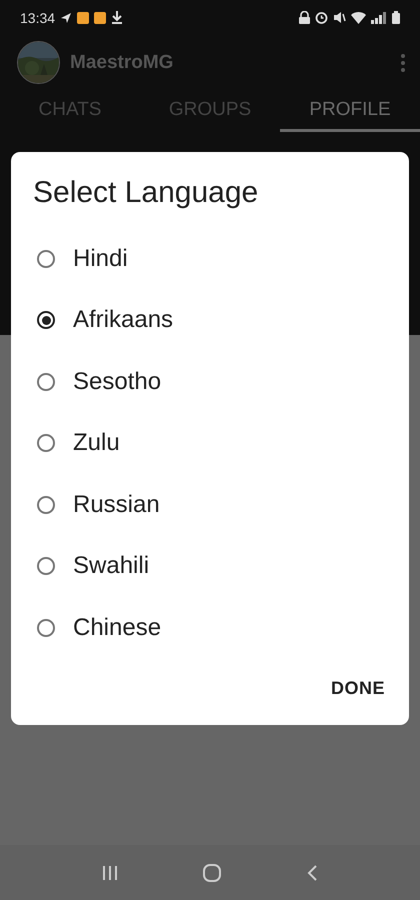 The image size is (420, 900). What do you see at coordinates (123, 320) in the screenshot?
I see `language-option: Afrikaans` at bounding box center [123, 320].